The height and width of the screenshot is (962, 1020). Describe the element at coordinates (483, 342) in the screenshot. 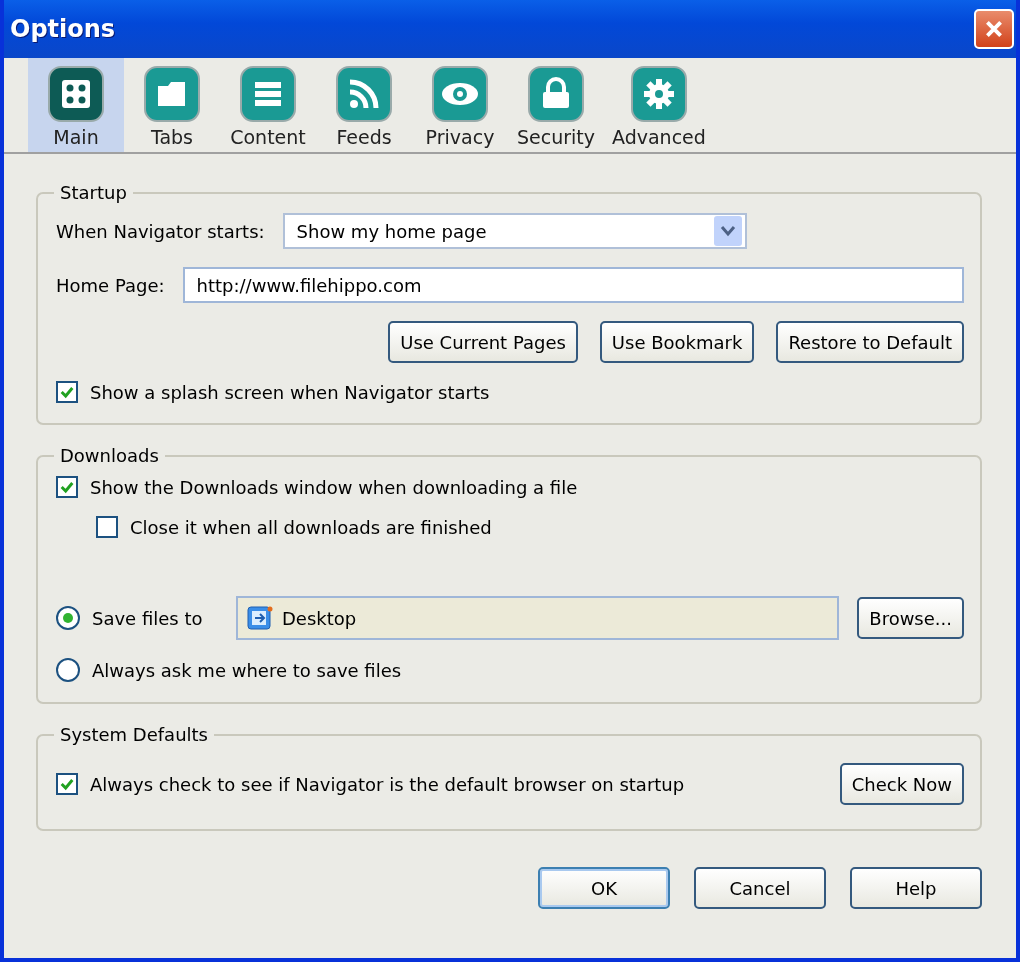

I see `action-button: Use Current Pages` at that location.